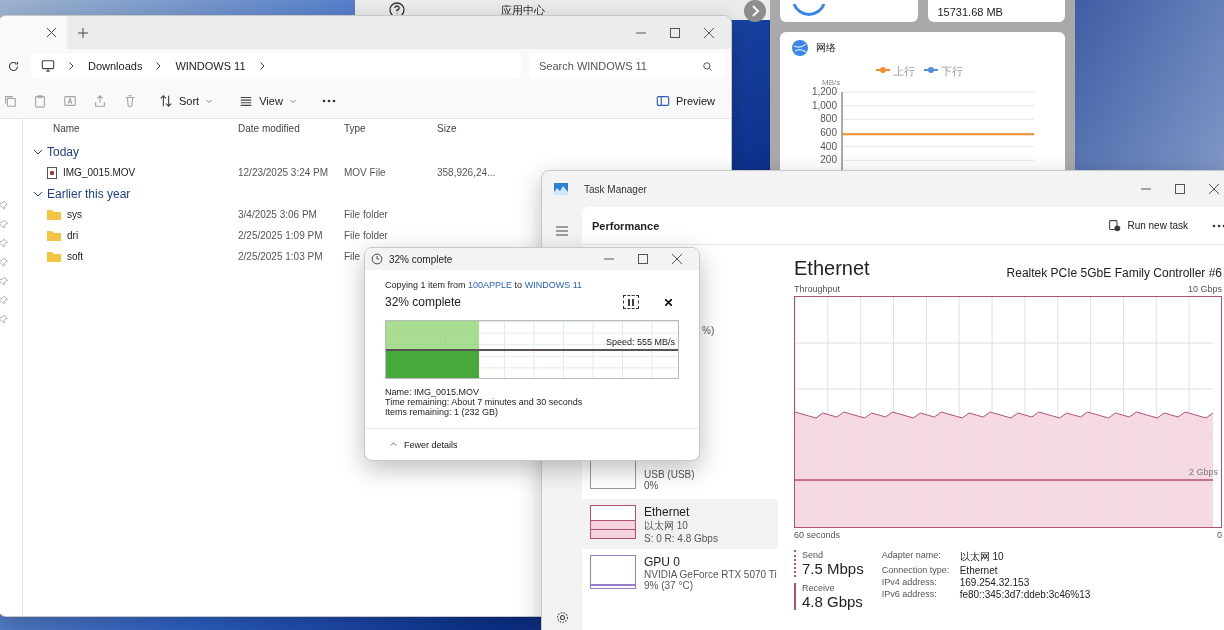 The width and height of the screenshot is (1224, 630). Describe the element at coordinates (421, 259) in the screenshot. I see `dialog-title: 32% complete` at that location.